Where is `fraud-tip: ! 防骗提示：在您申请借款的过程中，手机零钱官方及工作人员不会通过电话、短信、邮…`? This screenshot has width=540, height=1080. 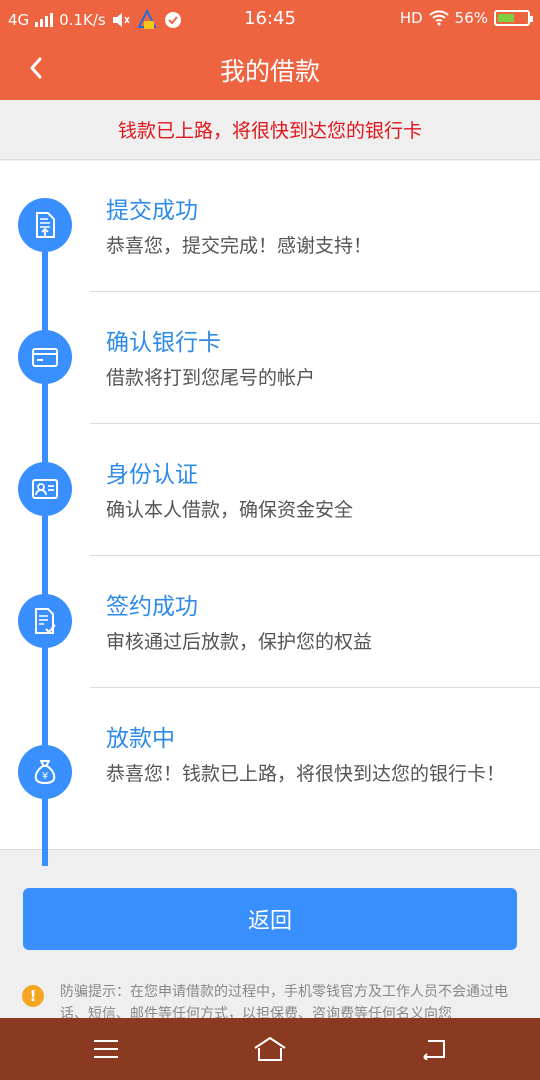 fraud-tip: ! 防骗提示：在您申请借款的过程中，手机零钱官方及工作人员不会通过电话、短信、邮… is located at coordinates (270, 1000).